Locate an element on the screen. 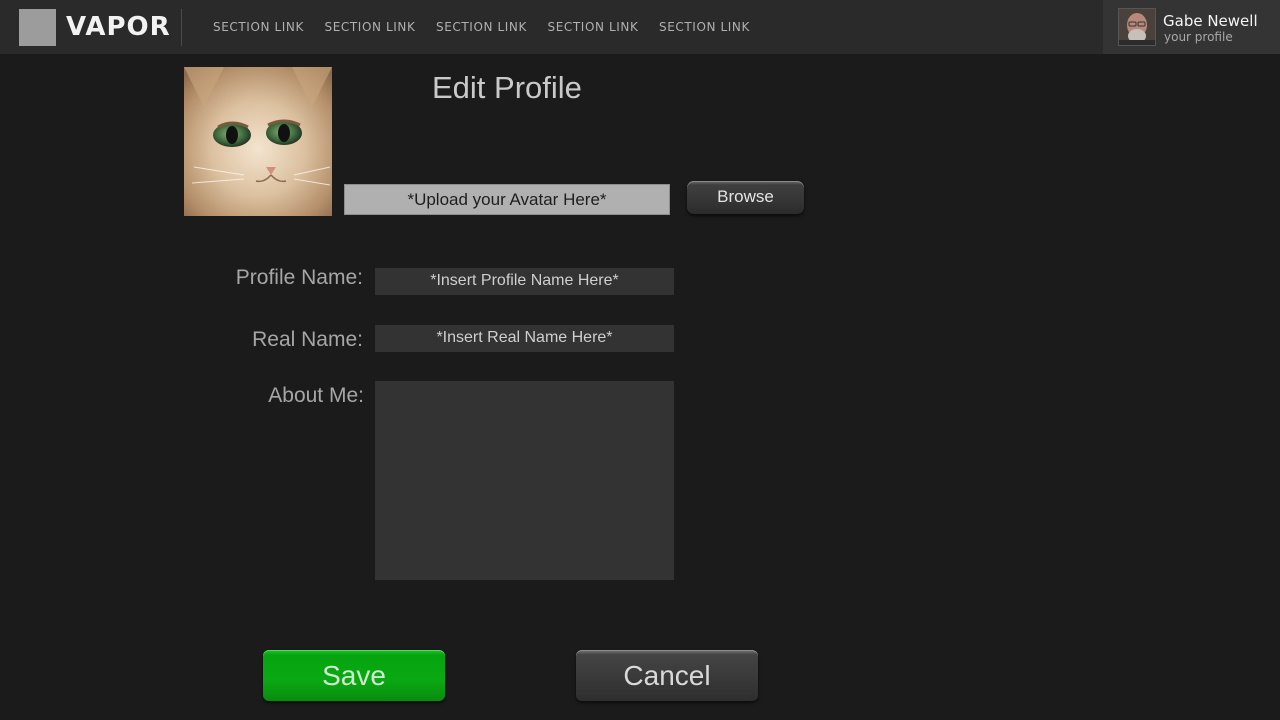 Image resolution: width=1280 pixels, height=720 pixels. nav-section-link-5: SECTION LINK is located at coordinates (715, 27).